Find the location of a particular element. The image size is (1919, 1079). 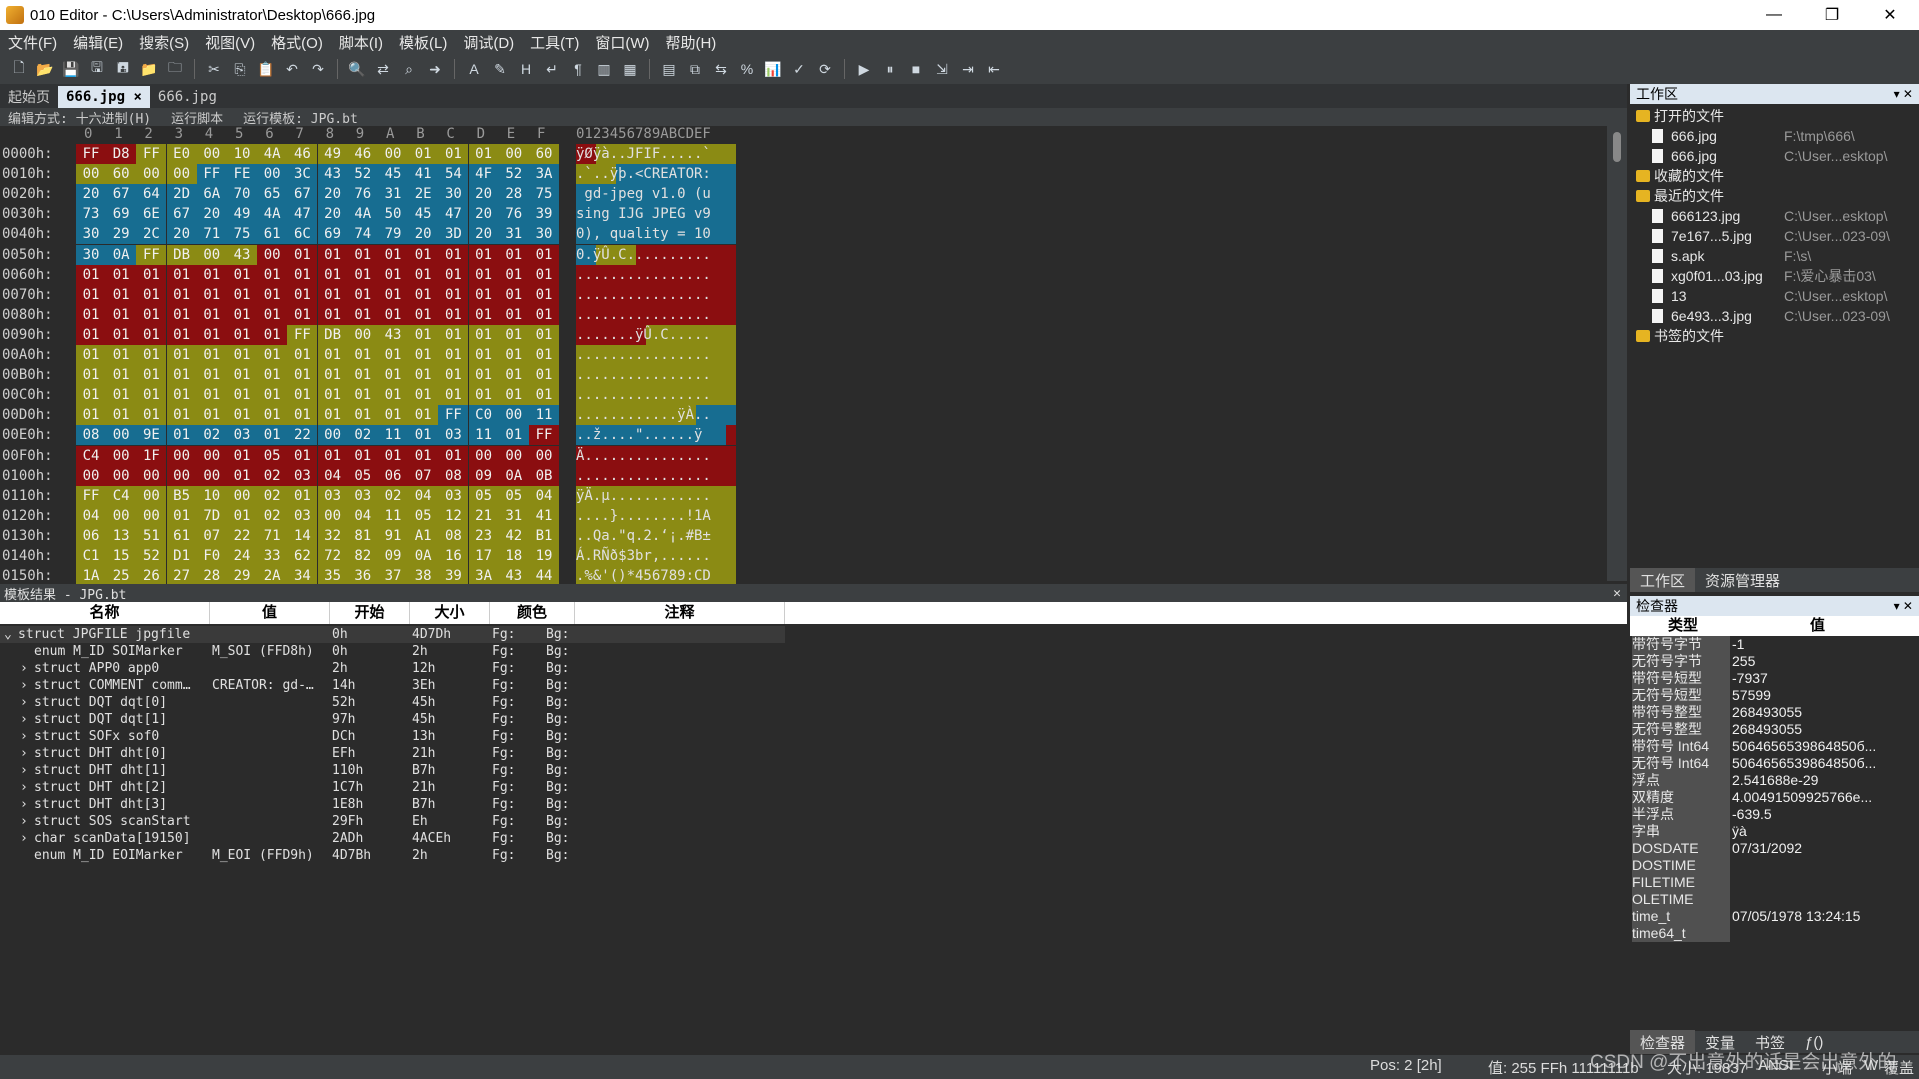

hex-byte: 09 is located at coordinates (393, 556).